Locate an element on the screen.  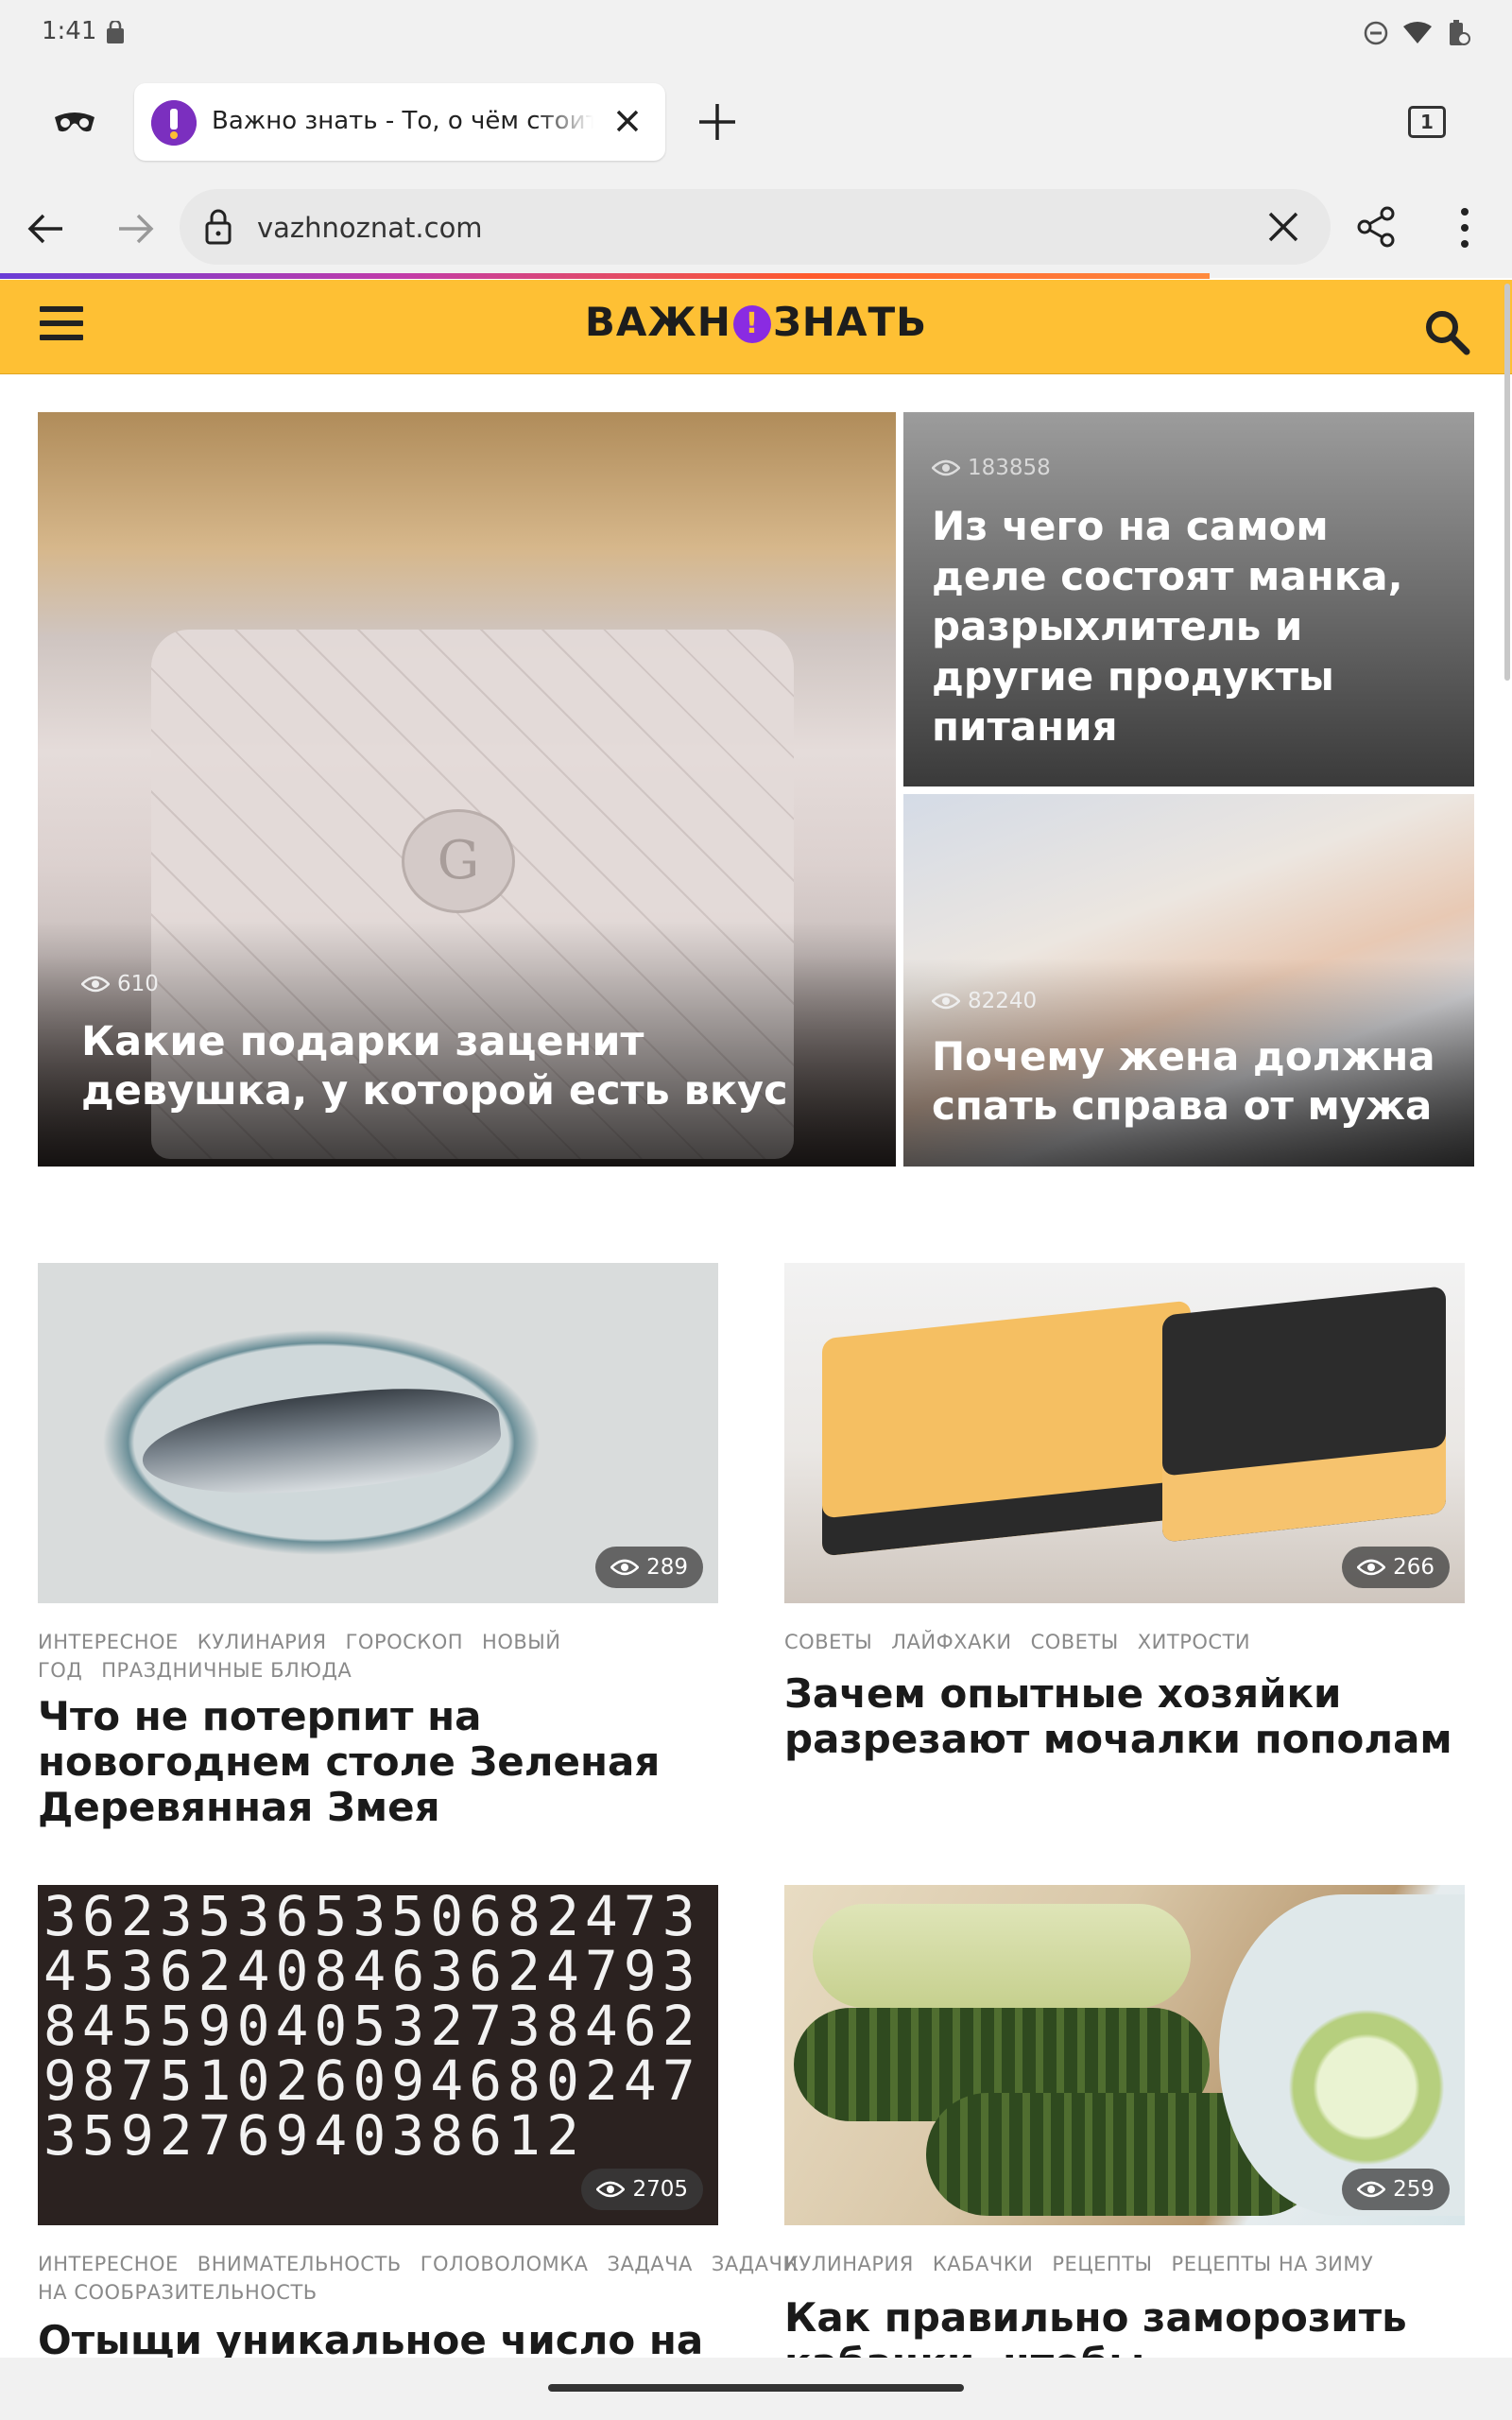
black-sponge-image is located at coordinates (1304, 1414).